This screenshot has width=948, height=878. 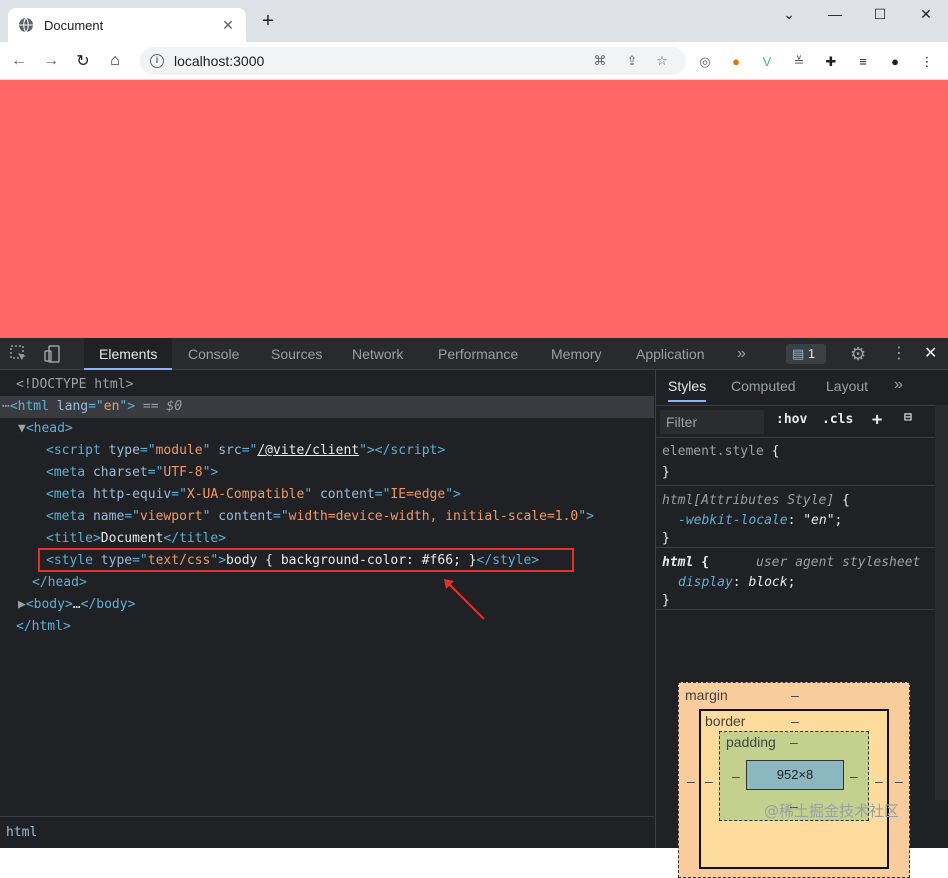 I want to click on settings-gear-icon: ⚙, so click(x=858, y=354).